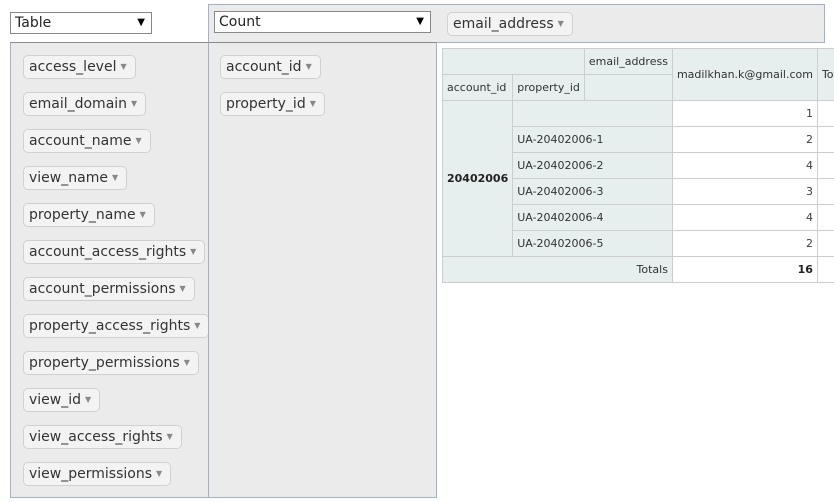 The image size is (834, 503). I want to click on attr-email-domain: email_domain ▼, so click(85, 104).